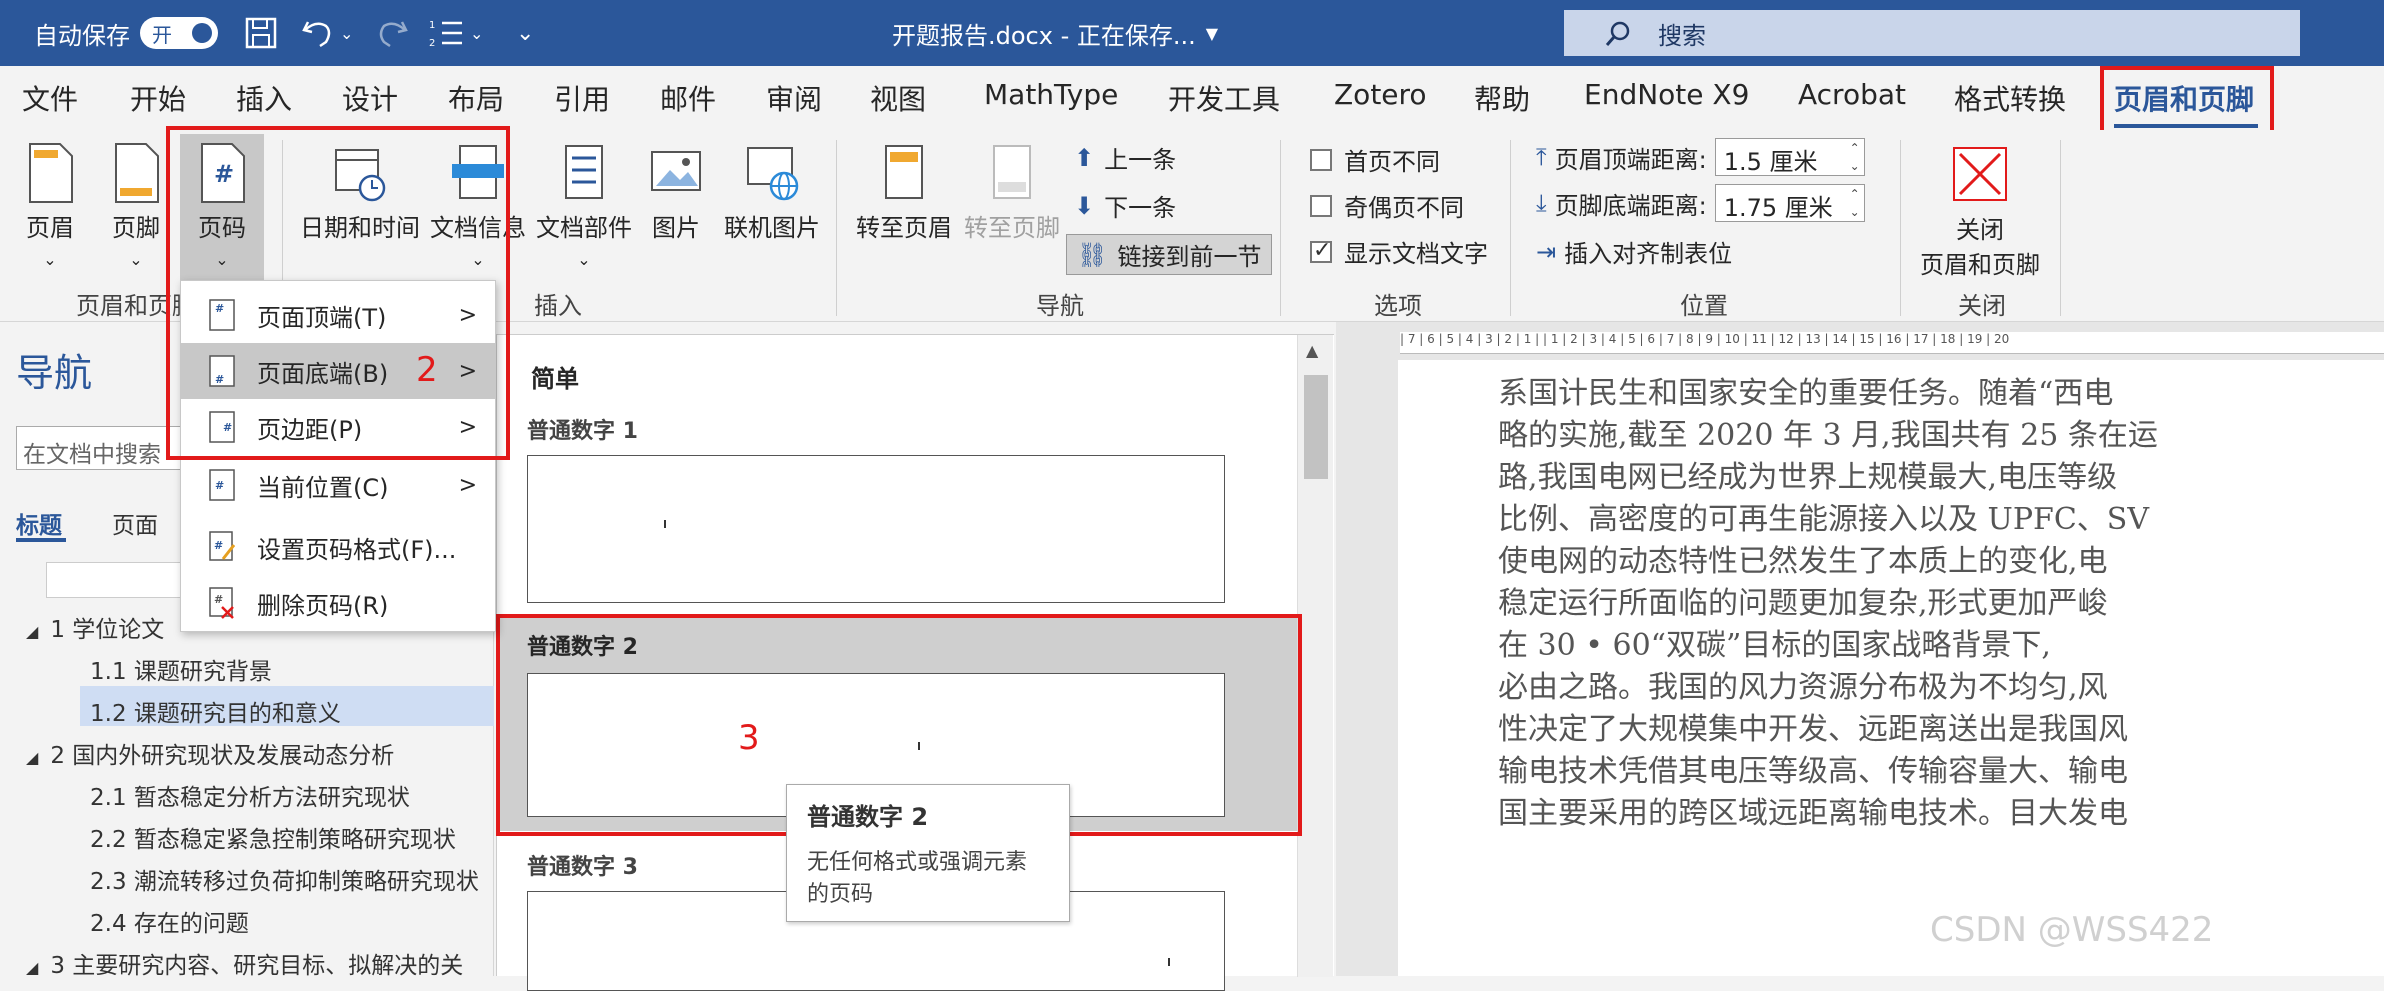  I want to click on header-distance-input: 1.5 厘米 ⌃ ⌄, so click(1789, 157).